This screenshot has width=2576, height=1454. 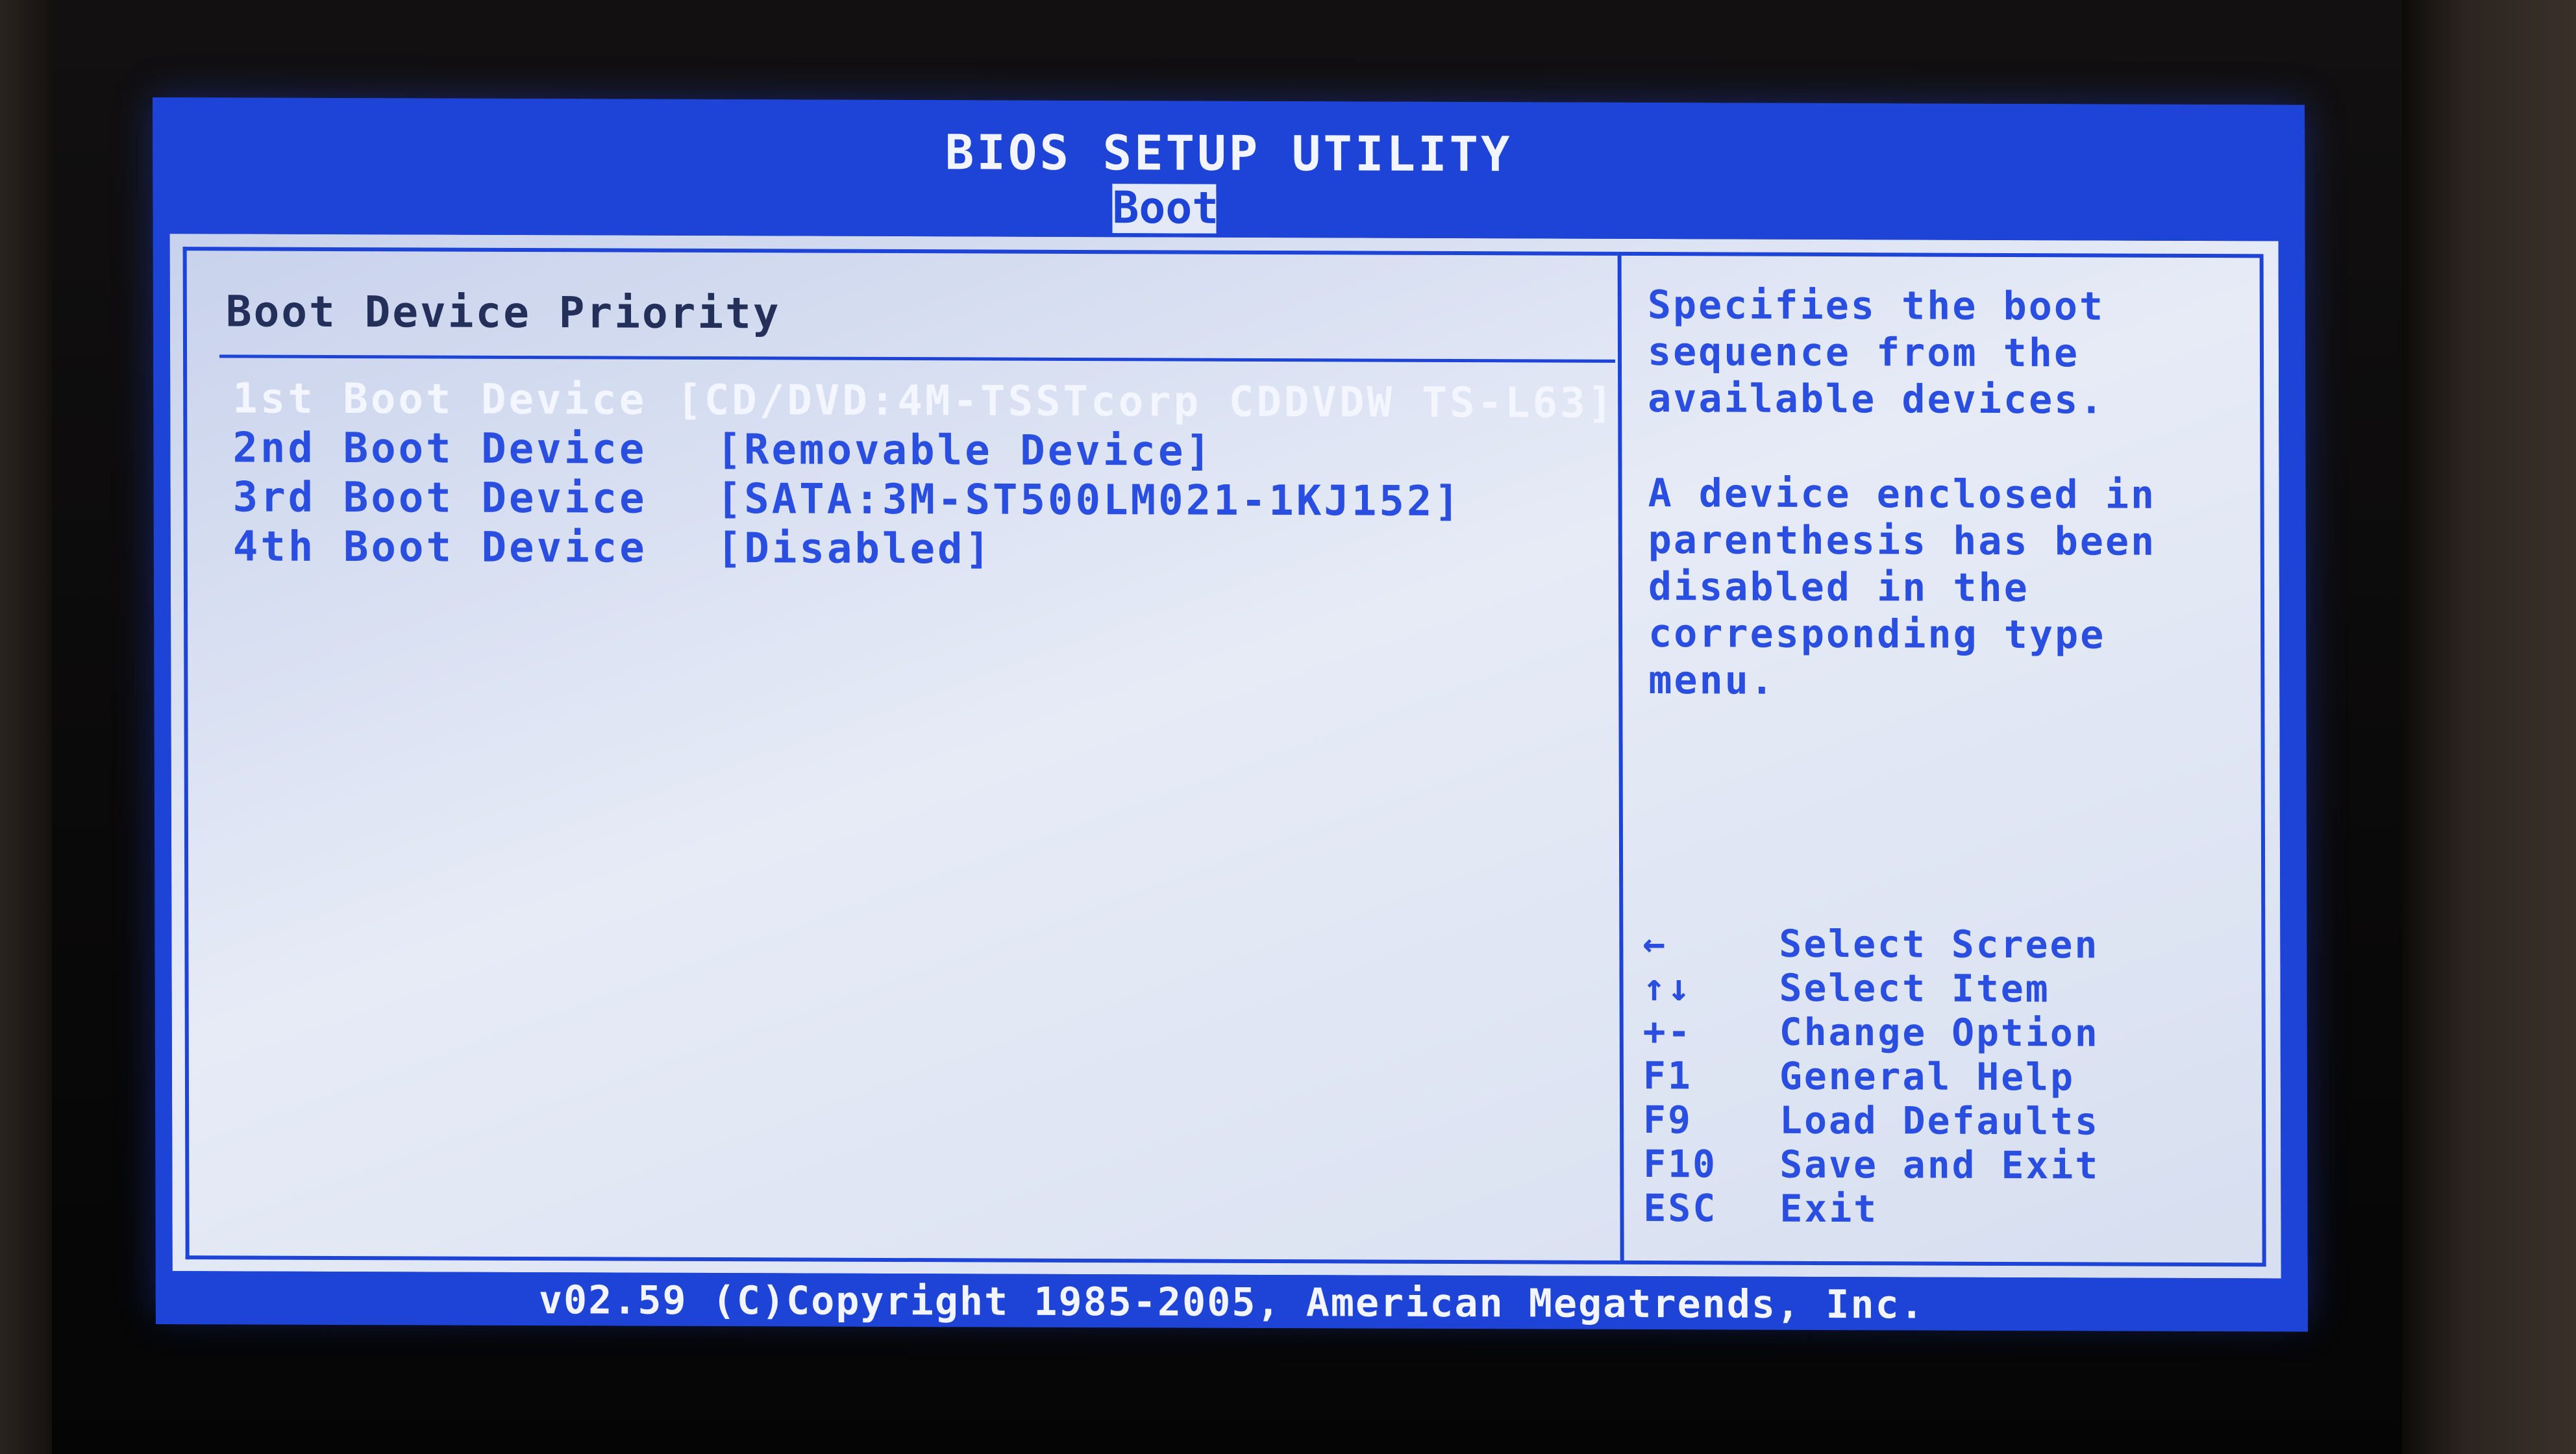 I want to click on bios-title: BIOS SETUP UTILITY, so click(x=1229, y=154).